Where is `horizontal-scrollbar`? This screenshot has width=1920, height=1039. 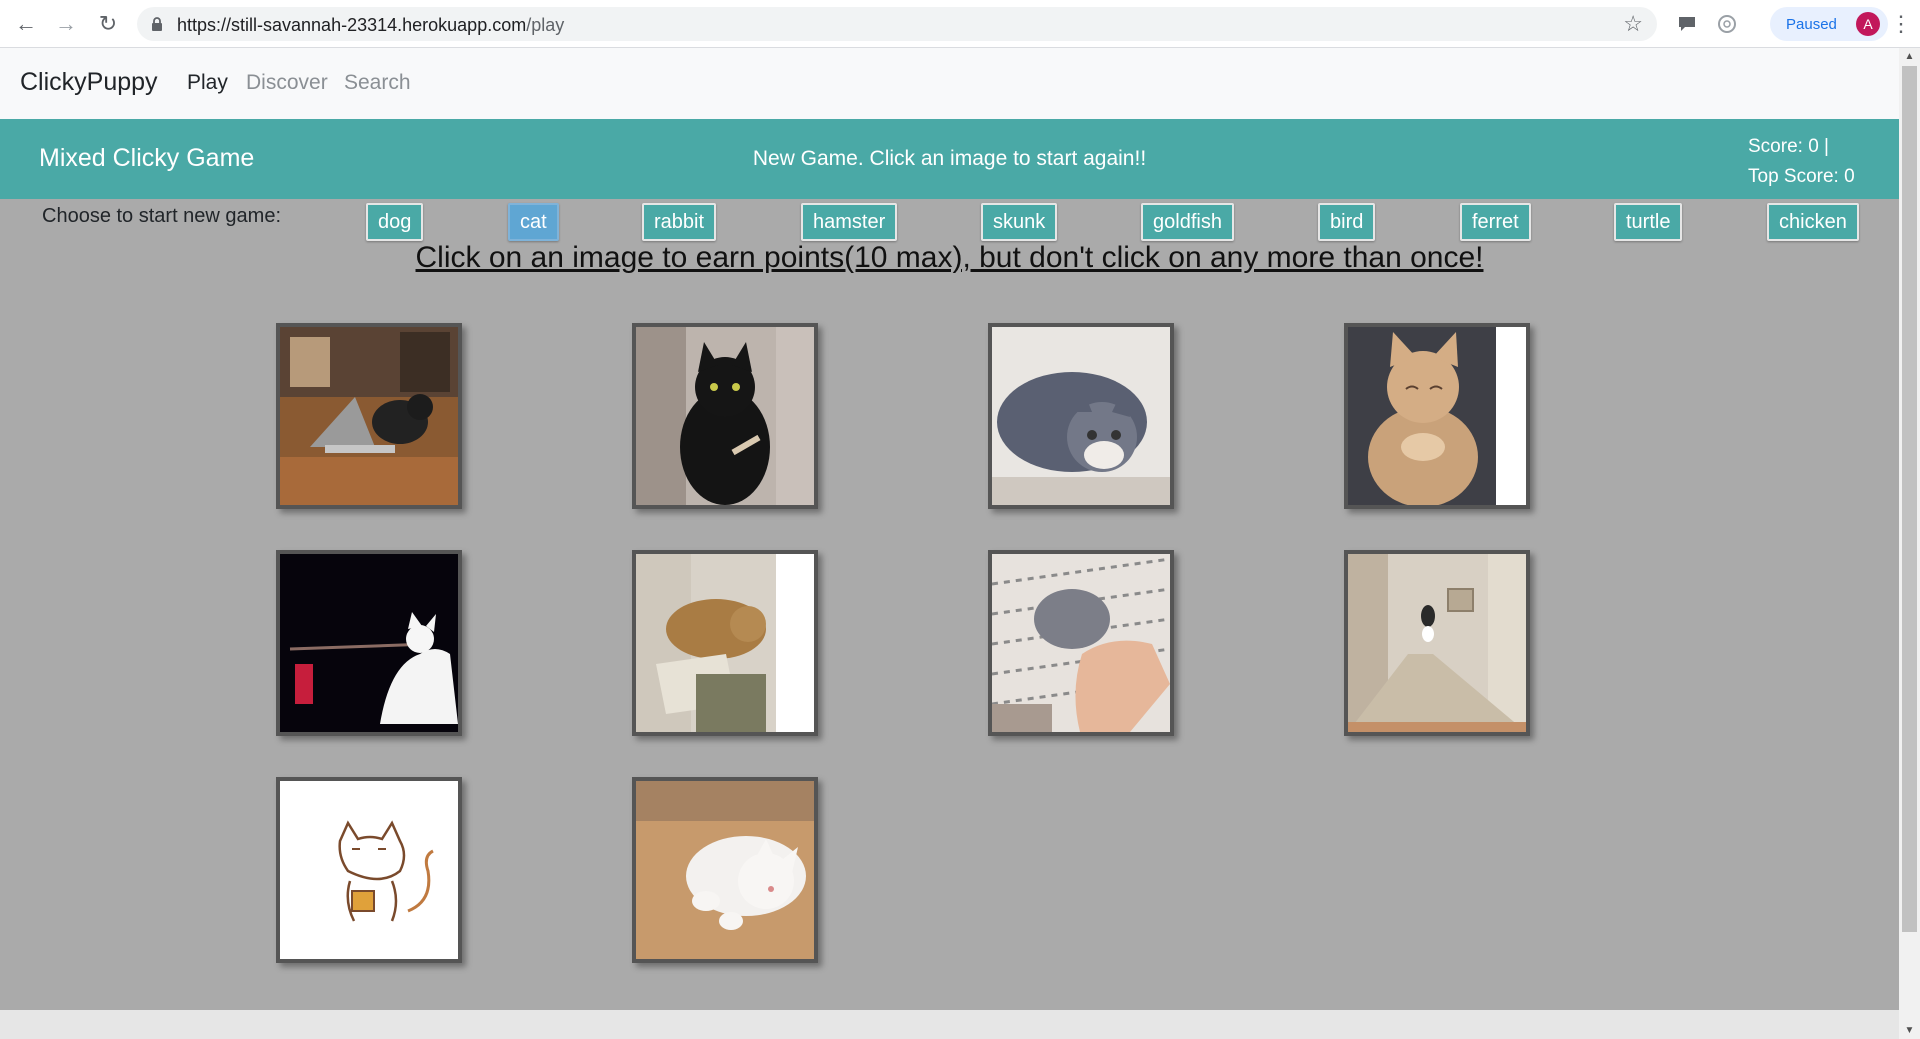 horizontal-scrollbar is located at coordinates (949, 1024).